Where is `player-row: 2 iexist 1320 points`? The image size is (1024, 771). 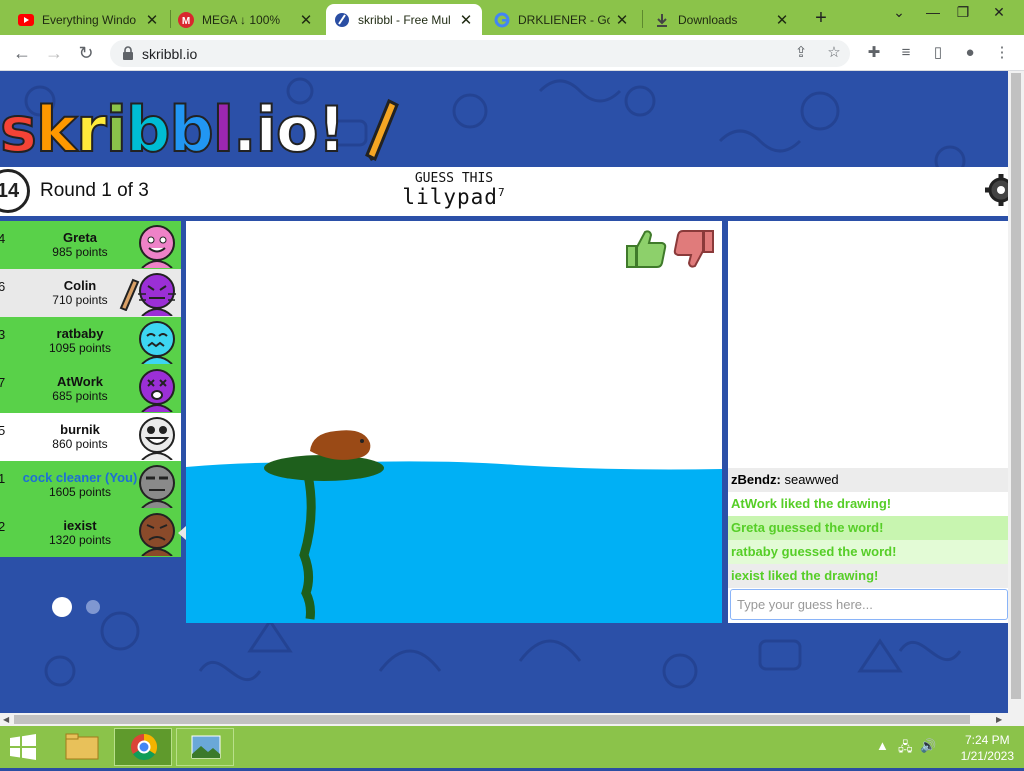 player-row: 2 iexist 1320 points is located at coordinates (90, 533).